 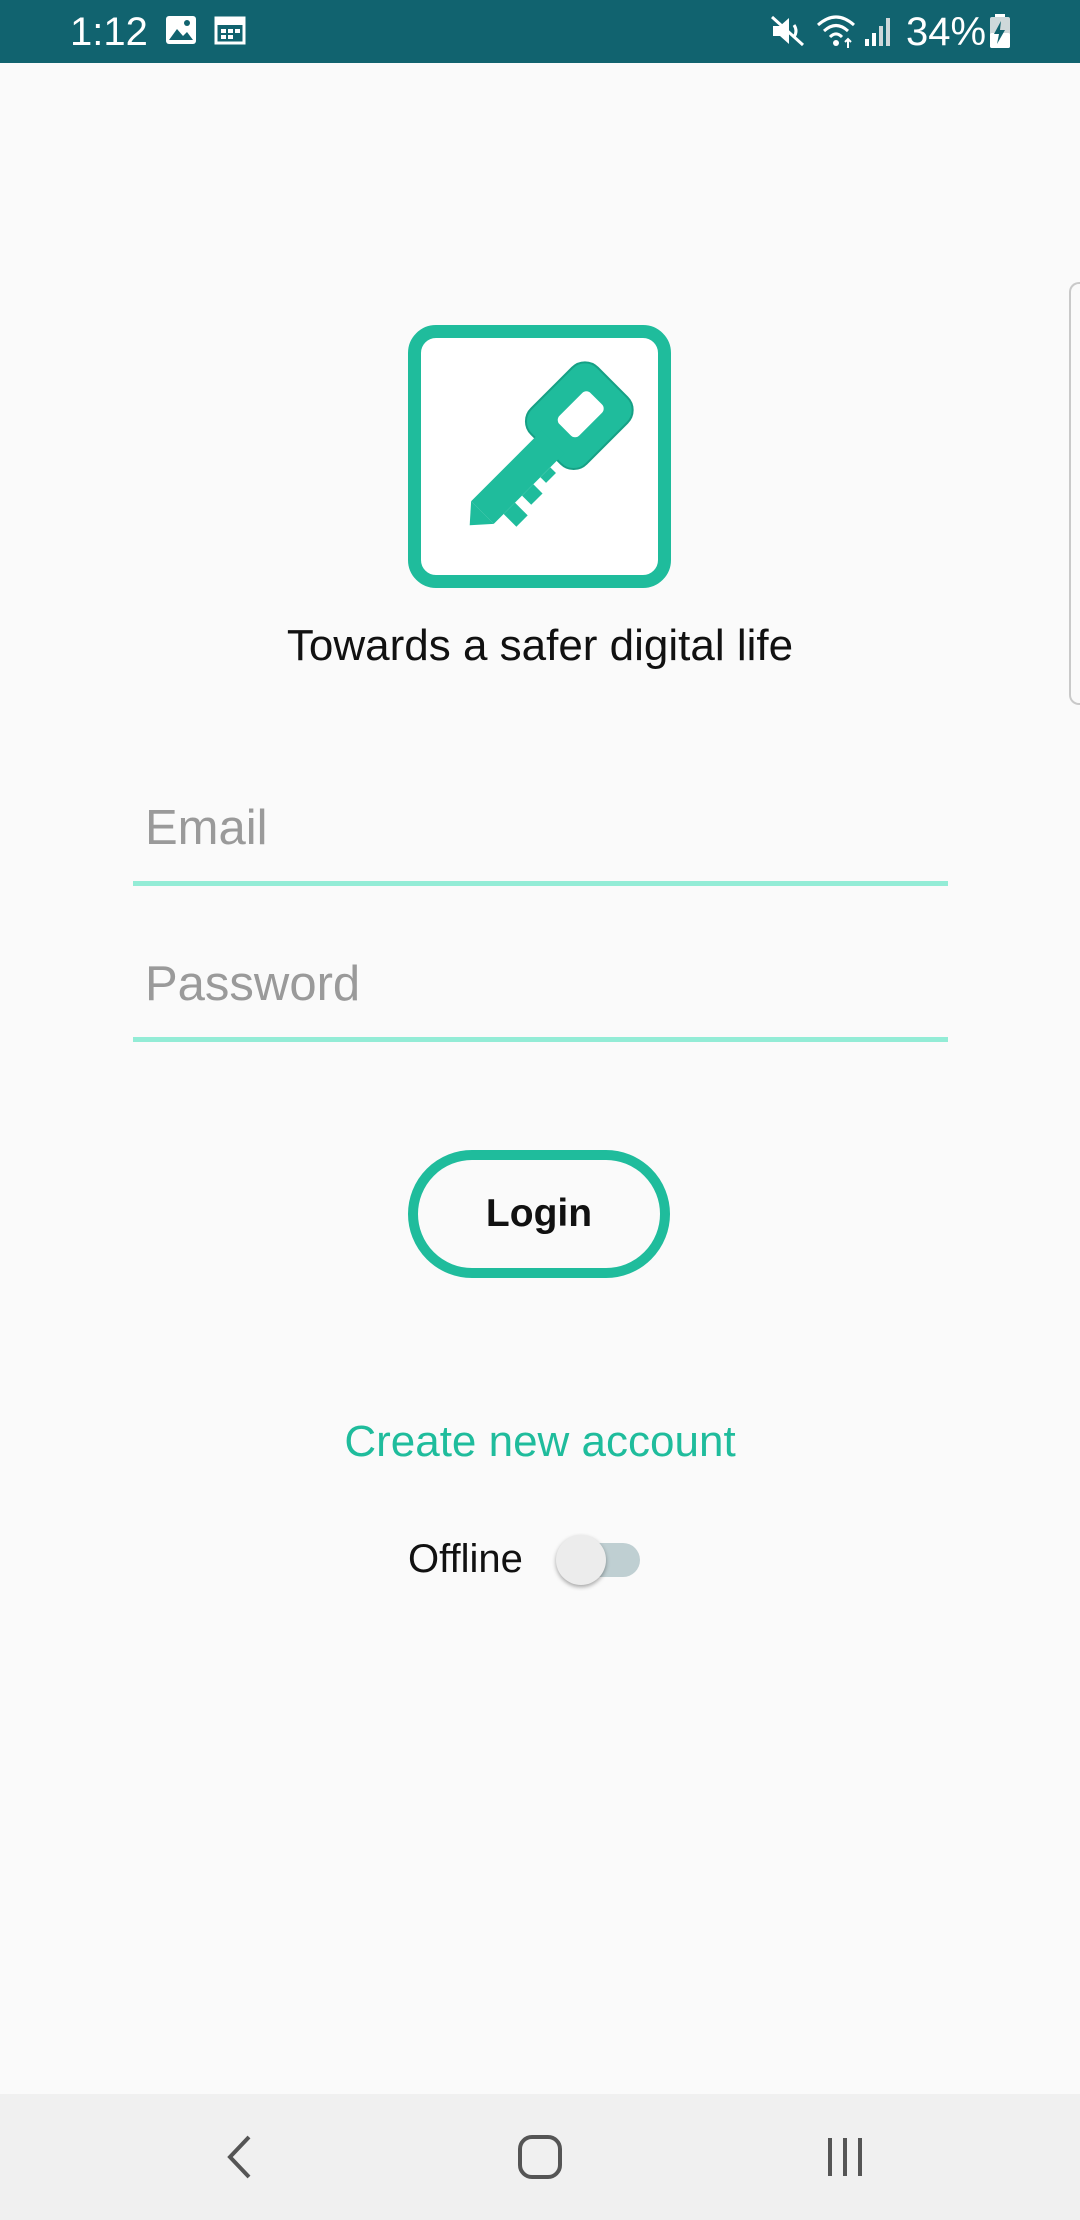 What do you see at coordinates (1000, 33) in the screenshot?
I see `battery-charging-icon` at bounding box center [1000, 33].